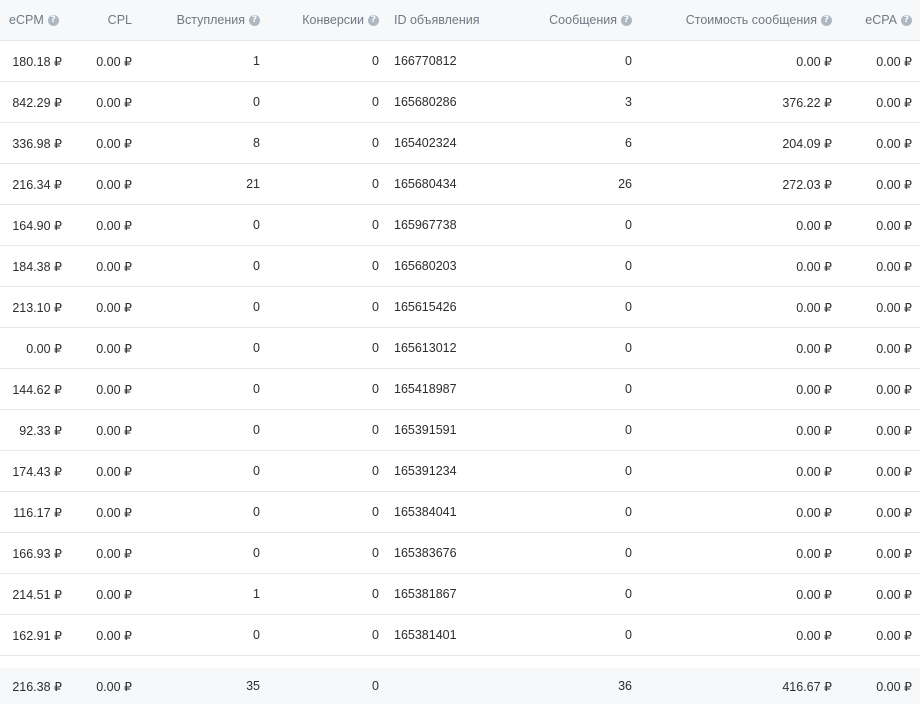 This screenshot has height=705, width=920. I want to click on table-row: 213.10 ₽ 0.00 ₽ 0 0 165615426 0 0.00 ₽ 0.00 ₽, so click(460, 307).